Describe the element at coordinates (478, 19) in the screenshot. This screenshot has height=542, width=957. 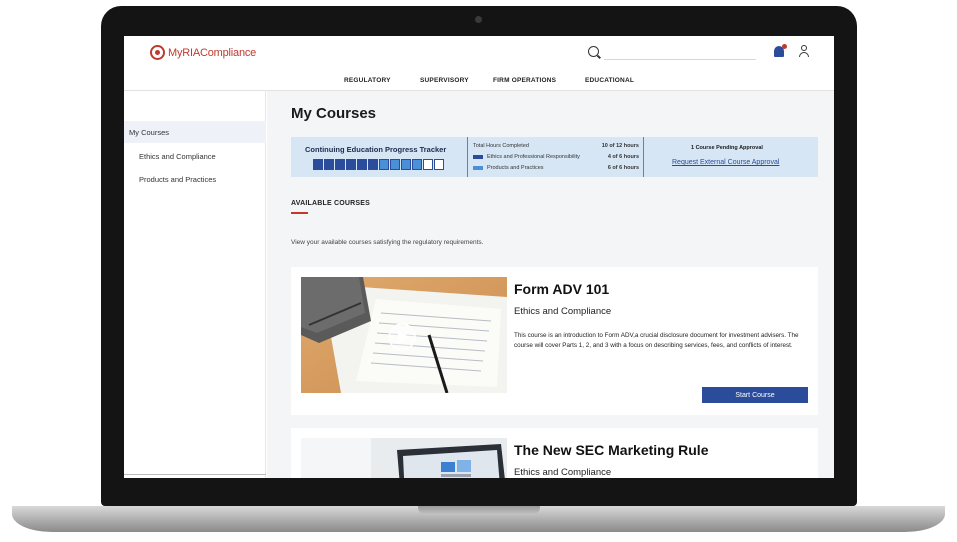
I see `camera-icon` at that location.